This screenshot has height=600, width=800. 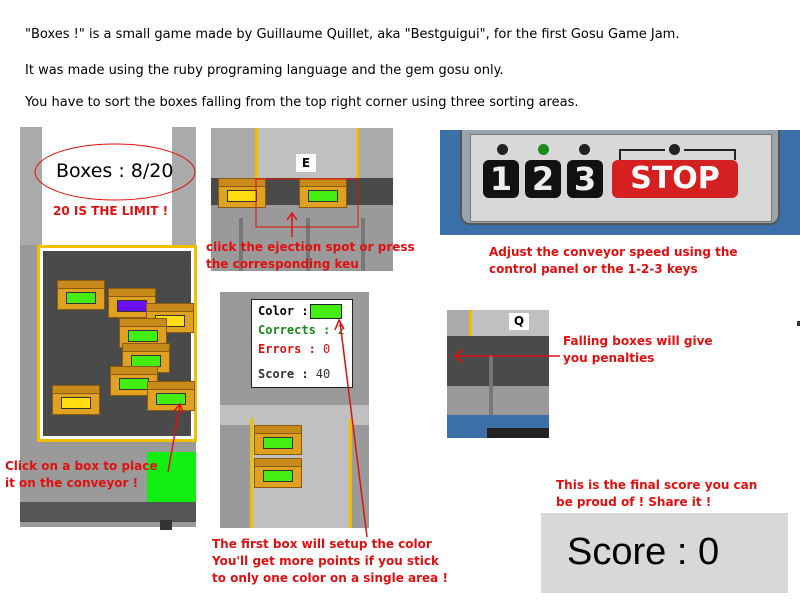 I want to click on key-q-label: Q, so click(x=519, y=321).